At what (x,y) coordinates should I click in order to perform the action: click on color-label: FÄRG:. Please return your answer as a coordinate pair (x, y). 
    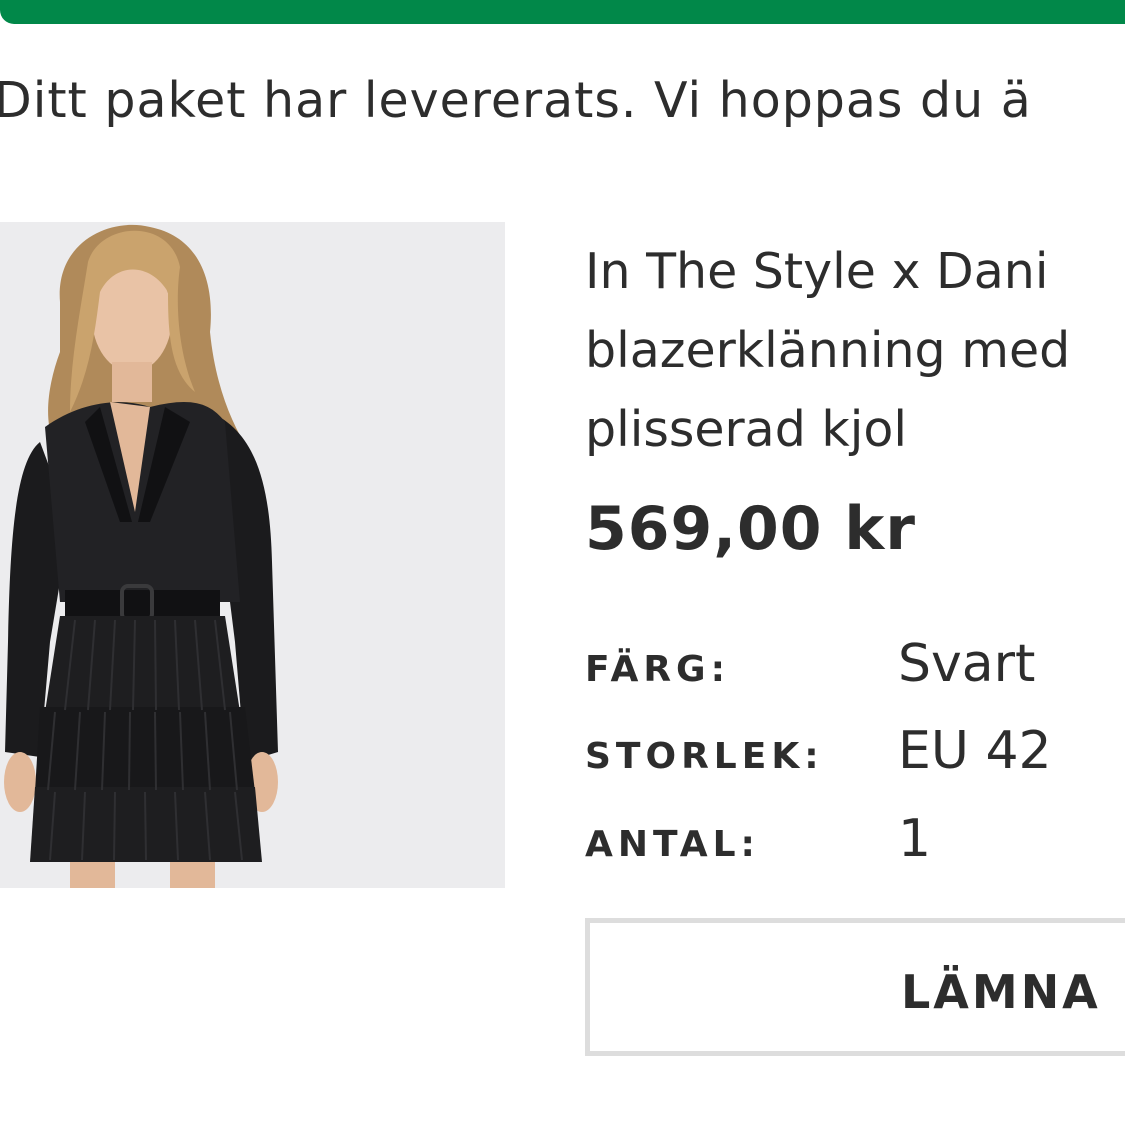
    Looking at the image, I should click on (657, 669).